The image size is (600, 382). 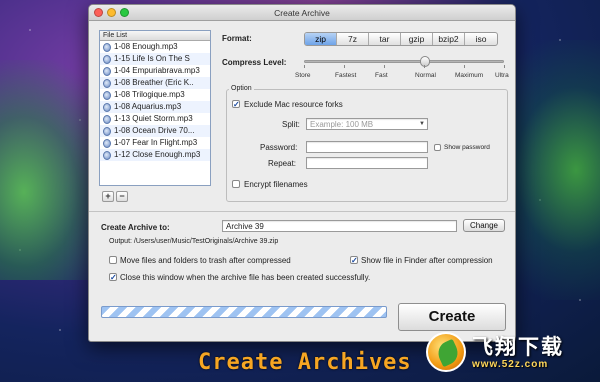 What do you see at coordinates (437, 147) in the screenshot?
I see `show-password-checkbox` at bounding box center [437, 147].